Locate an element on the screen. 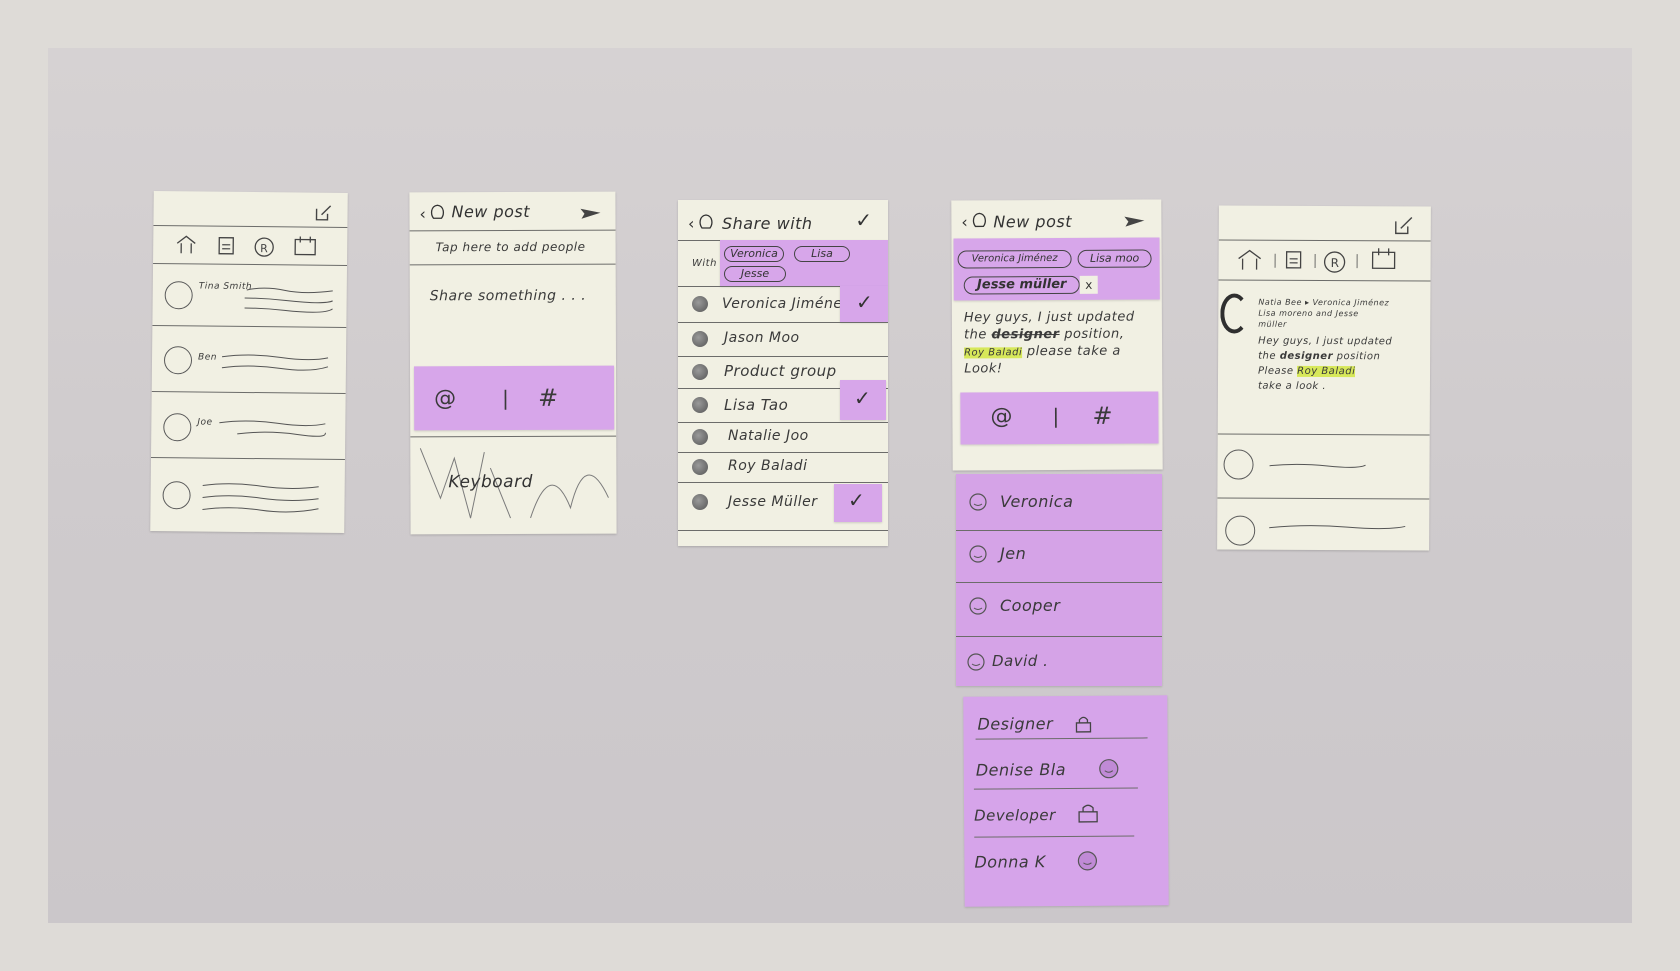 Image resolution: width=1680 pixels, height=971 pixels. person-row: Jason Moo is located at coordinates (783, 339).